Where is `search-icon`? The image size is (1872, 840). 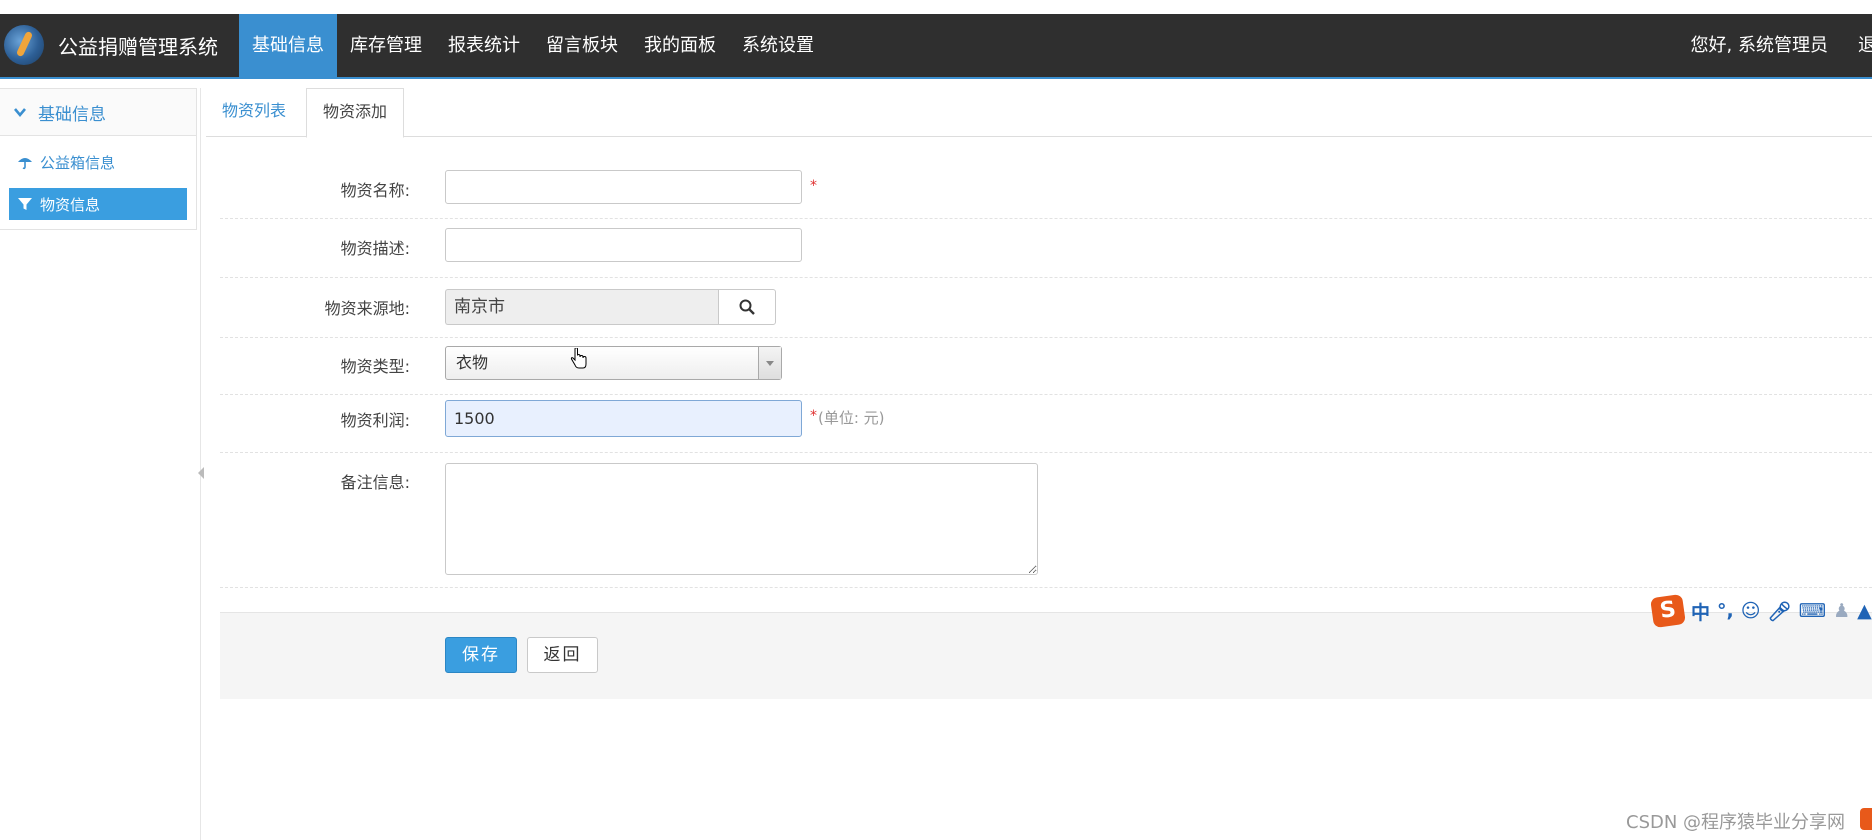
search-icon is located at coordinates (747, 307).